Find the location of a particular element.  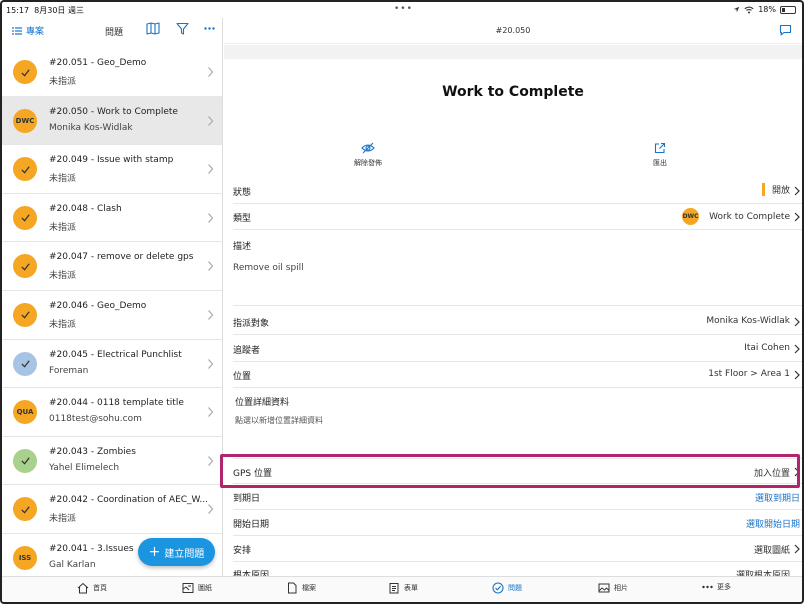

sheet-row: 安排 選取圖紙 is located at coordinates (517, 549).